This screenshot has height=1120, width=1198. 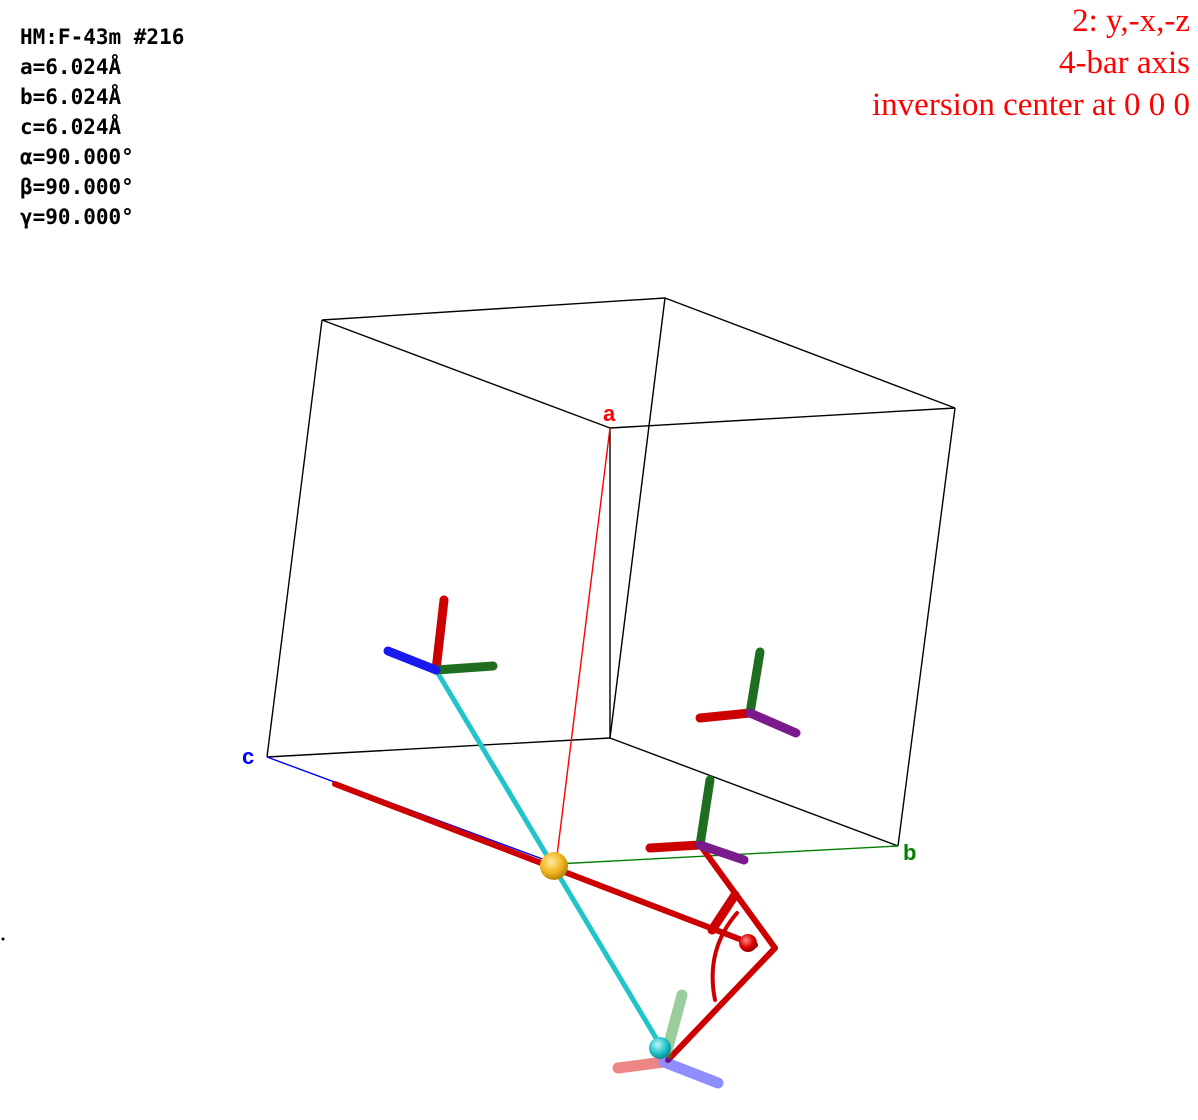 I want to click on axis-marker, so click(x=748, y=943).